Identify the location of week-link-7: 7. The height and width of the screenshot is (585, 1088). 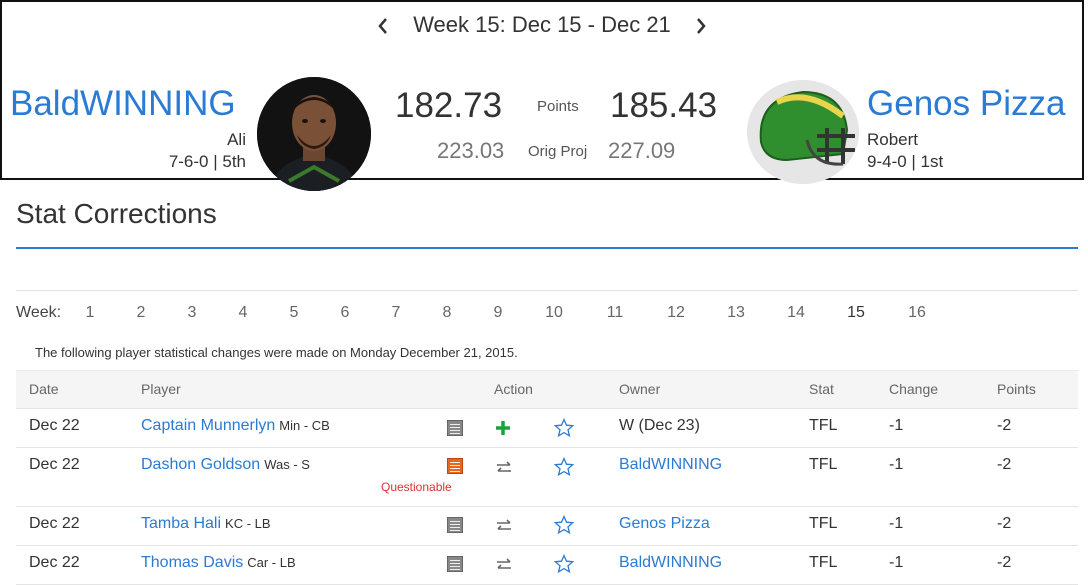
(396, 313).